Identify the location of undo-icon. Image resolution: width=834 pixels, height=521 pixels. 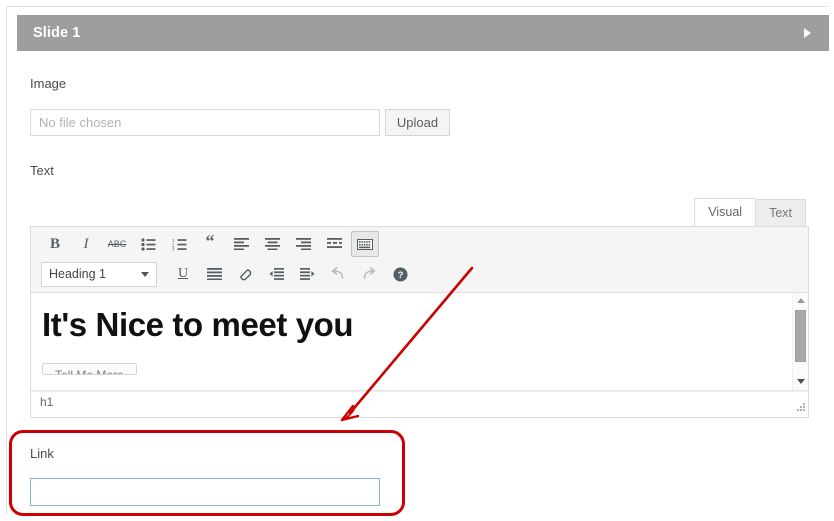
(338, 274).